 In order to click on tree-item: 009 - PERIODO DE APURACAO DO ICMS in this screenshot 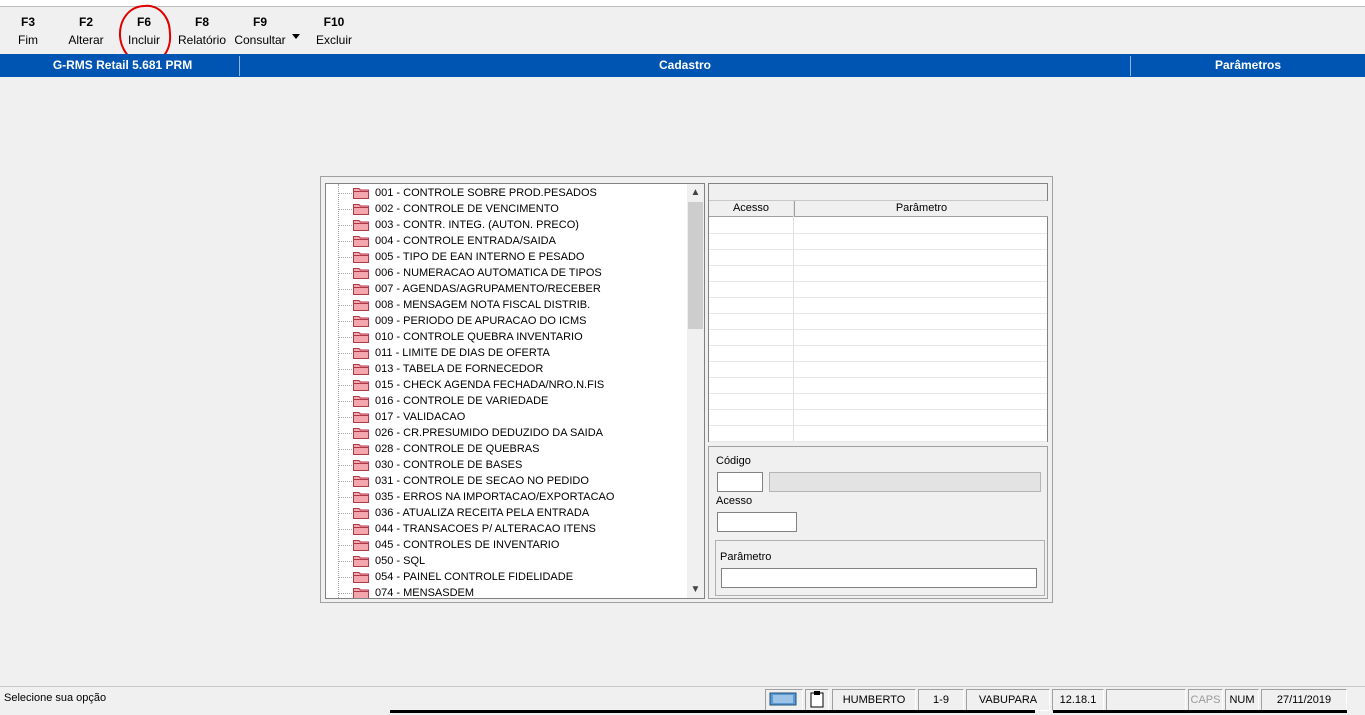, I will do `click(506, 321)`.